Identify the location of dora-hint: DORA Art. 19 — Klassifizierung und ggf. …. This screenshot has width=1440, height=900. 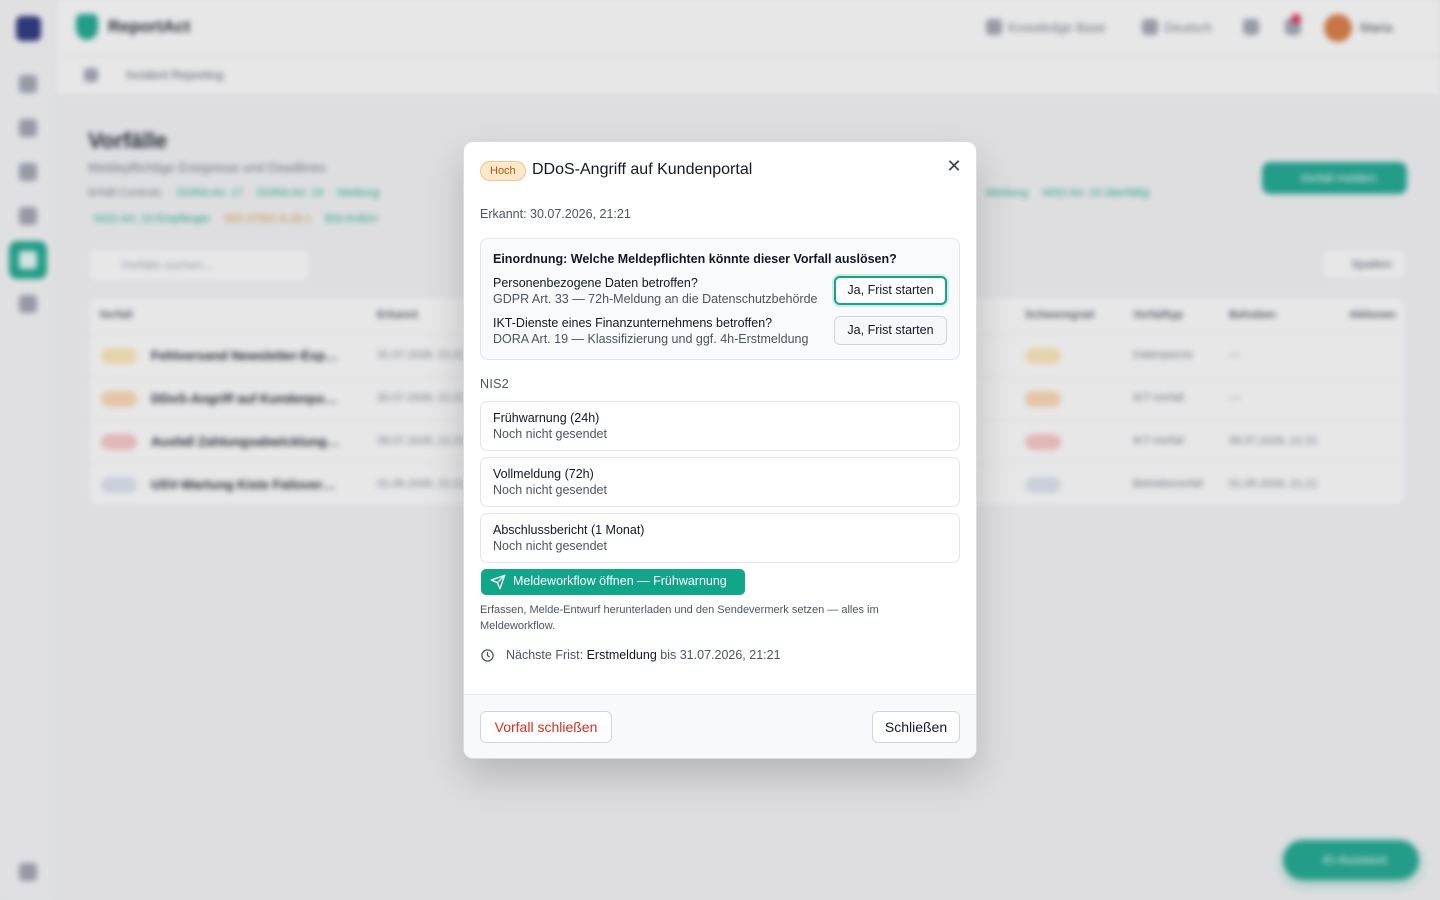
(651, 339).